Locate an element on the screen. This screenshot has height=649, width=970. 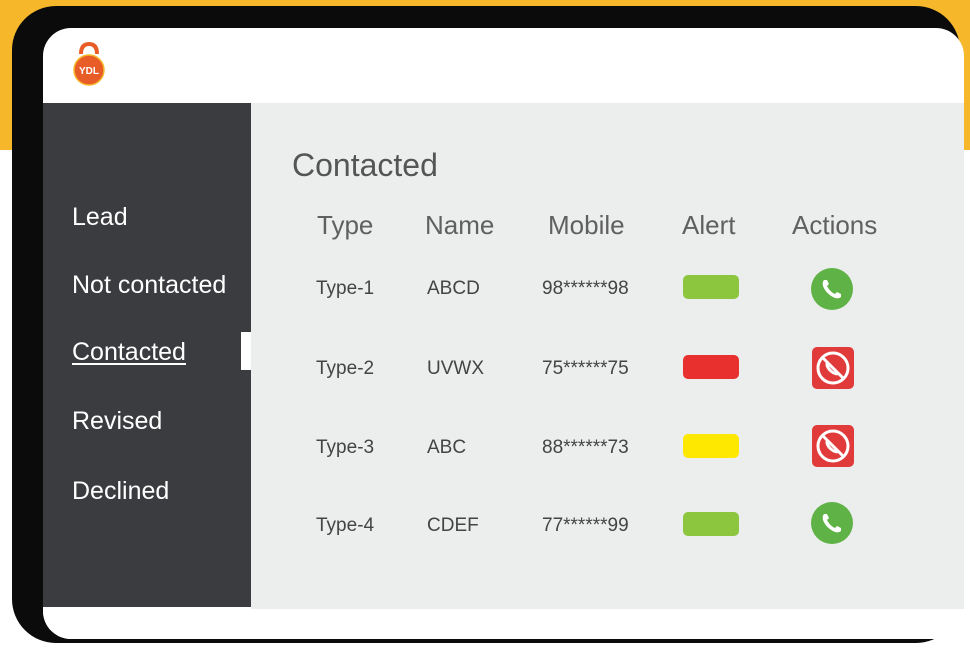
cell-mobile: 75******75 is located at coordinates (585, 368).